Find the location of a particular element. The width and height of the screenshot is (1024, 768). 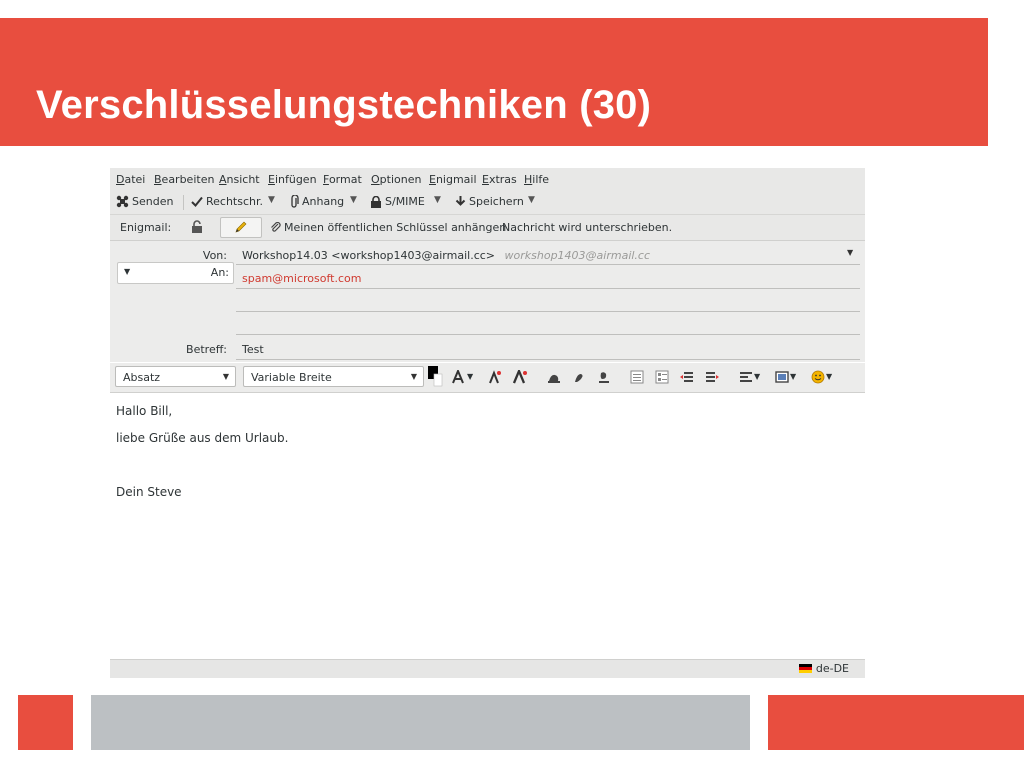

attach-dropdown-icon: ▼ is located at coordinates (353, 200).